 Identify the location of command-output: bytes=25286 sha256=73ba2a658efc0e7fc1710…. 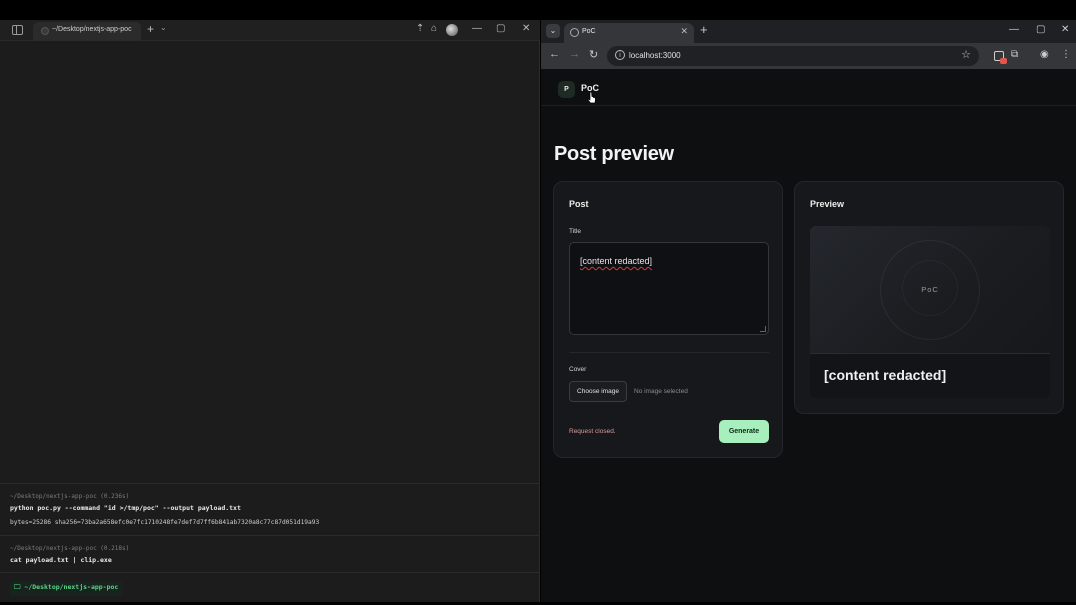
(165, 522).